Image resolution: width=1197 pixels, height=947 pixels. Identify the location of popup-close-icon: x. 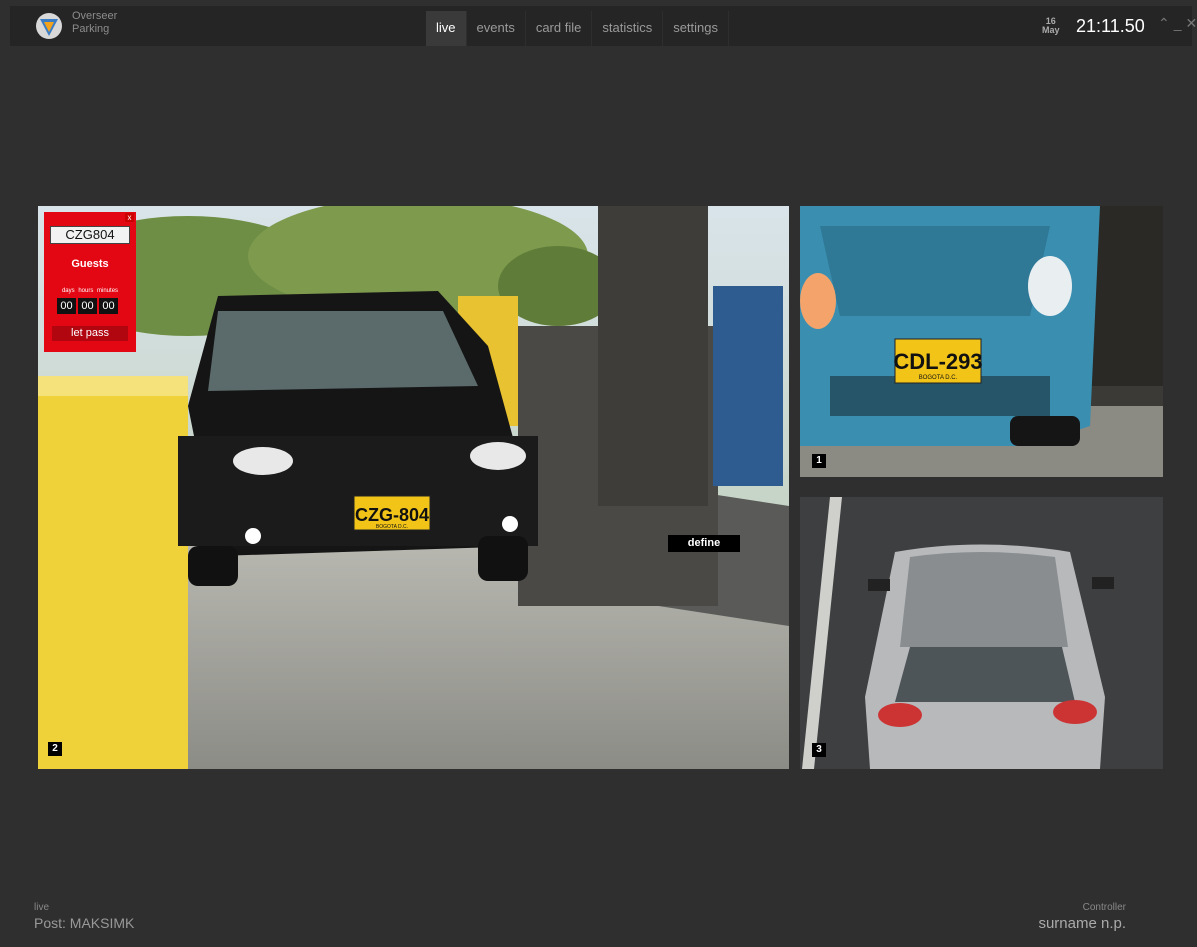
(129, 217).